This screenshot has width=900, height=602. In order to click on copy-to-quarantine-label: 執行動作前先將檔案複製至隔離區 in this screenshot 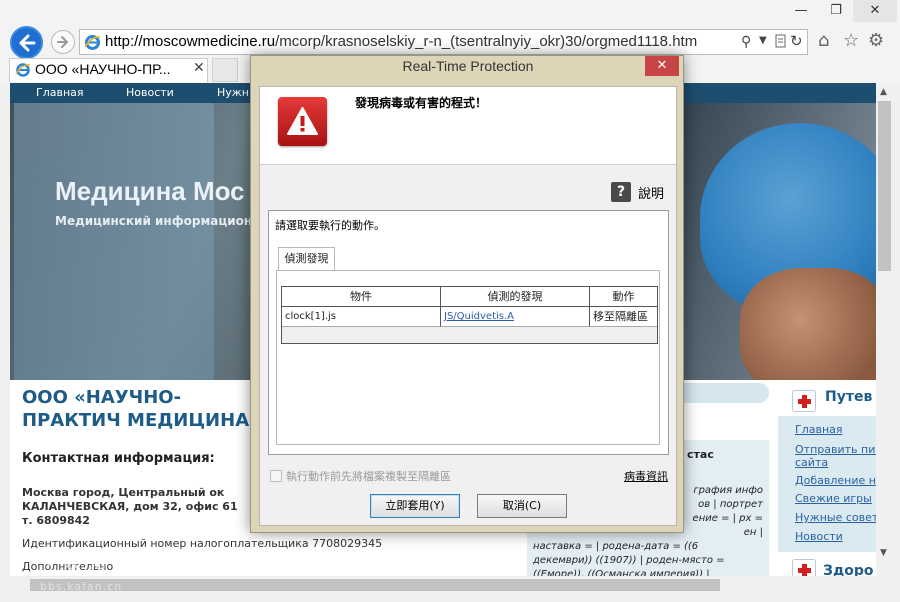, I will do `click(368, 476)`.